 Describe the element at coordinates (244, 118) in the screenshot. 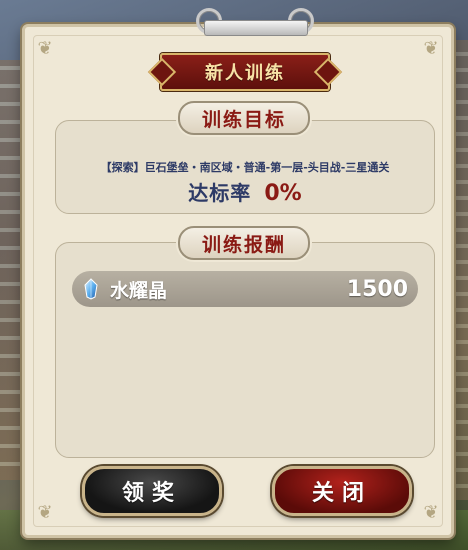

I see `goal-section-heading: 训练目标` at that location.